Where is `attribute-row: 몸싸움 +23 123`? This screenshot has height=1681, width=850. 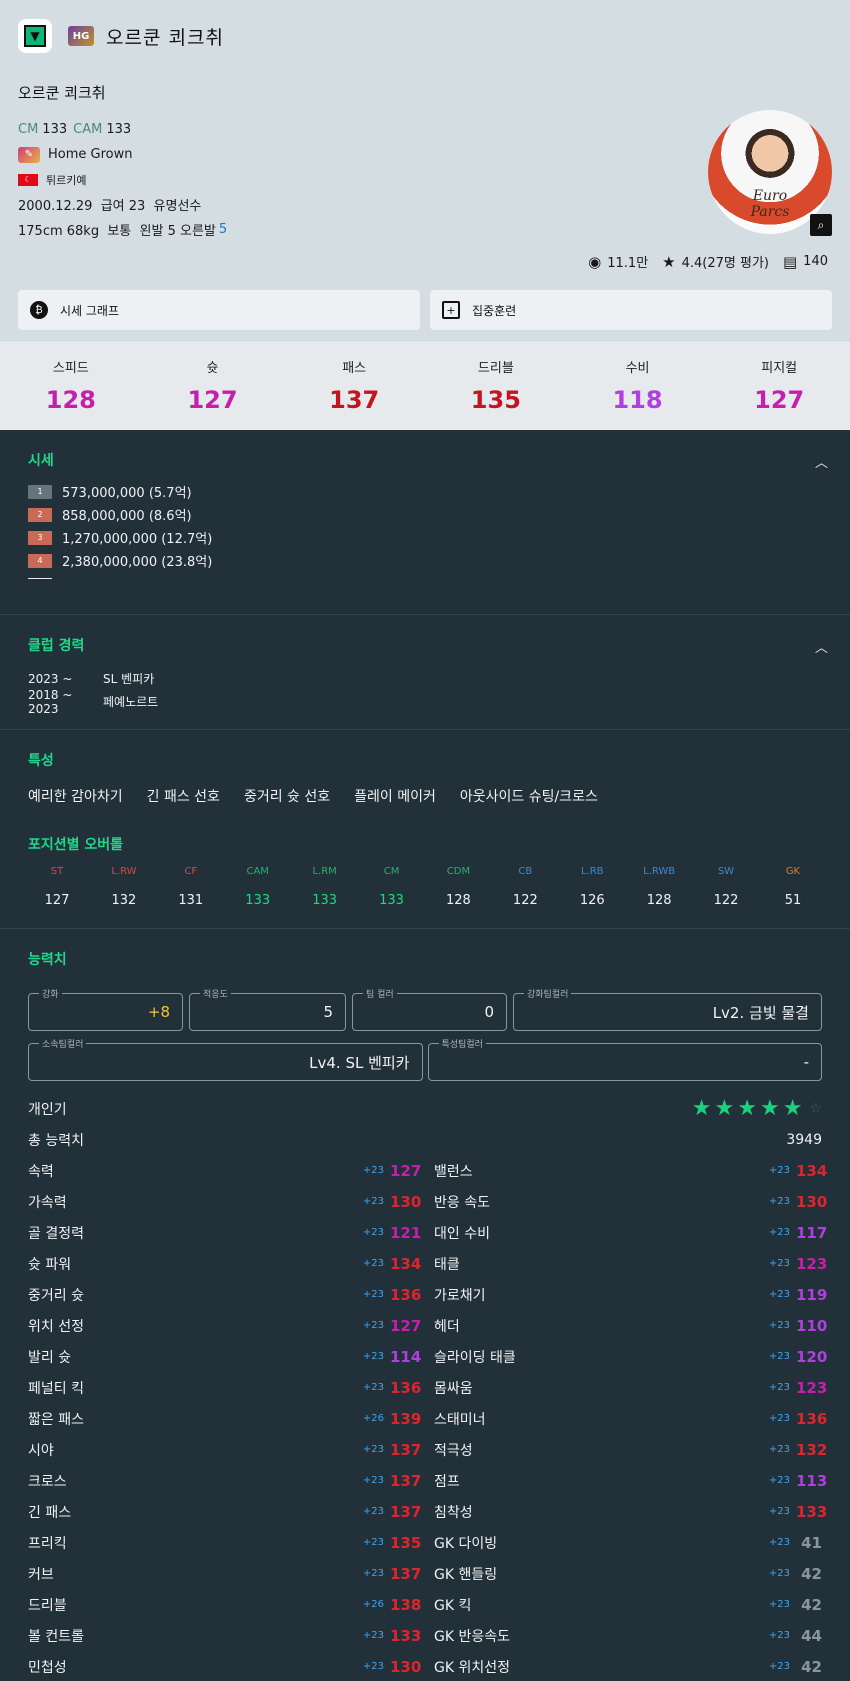
attribute-row: 몸싸움 +23 123 is located at coordinates (631, 1387).